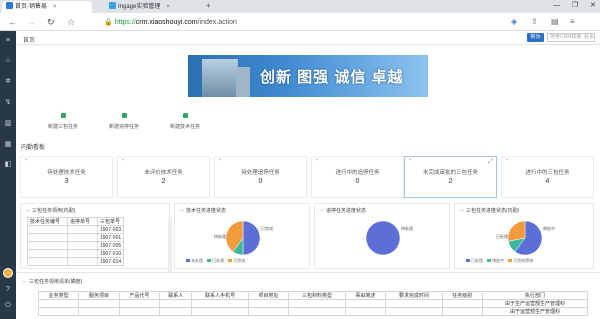  I want to click on kpi-value: 0, so click(357, 181).